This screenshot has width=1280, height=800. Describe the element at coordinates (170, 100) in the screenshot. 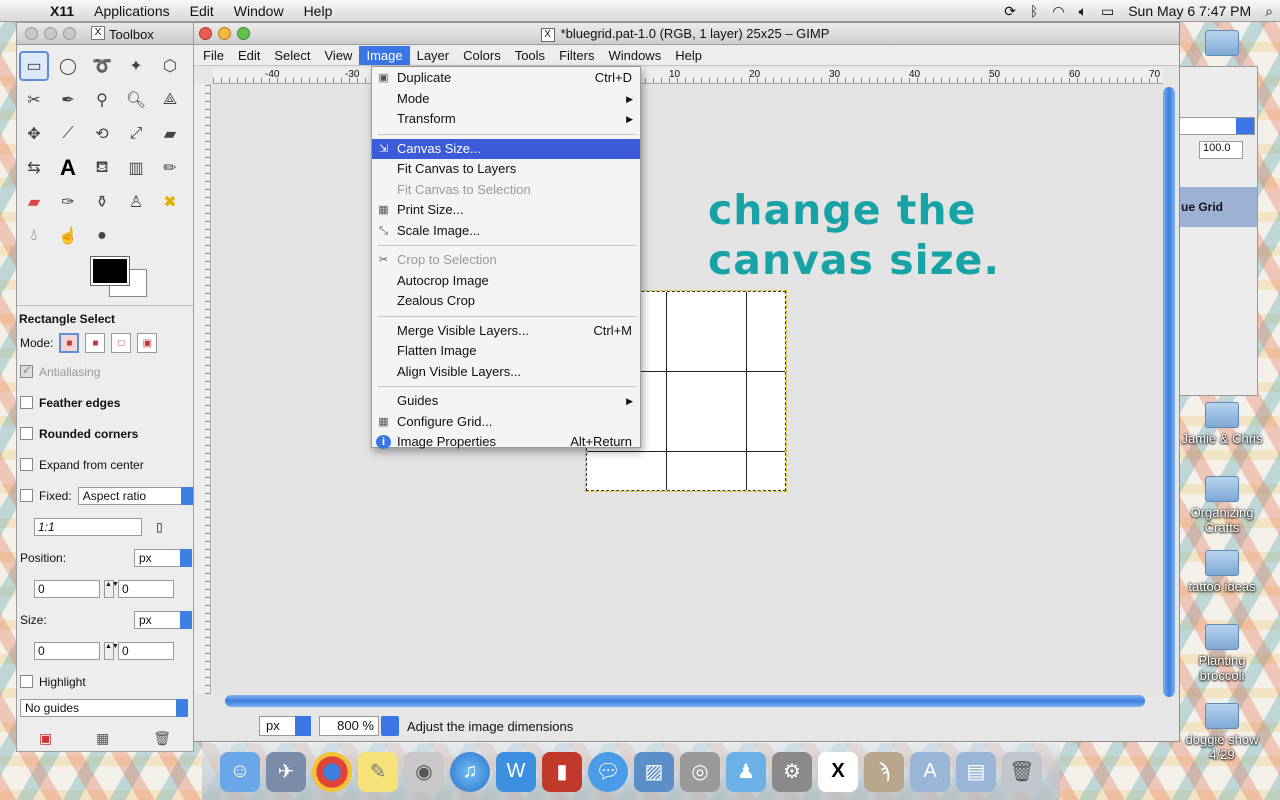

I see `measure-icon: ⟁` at that location.